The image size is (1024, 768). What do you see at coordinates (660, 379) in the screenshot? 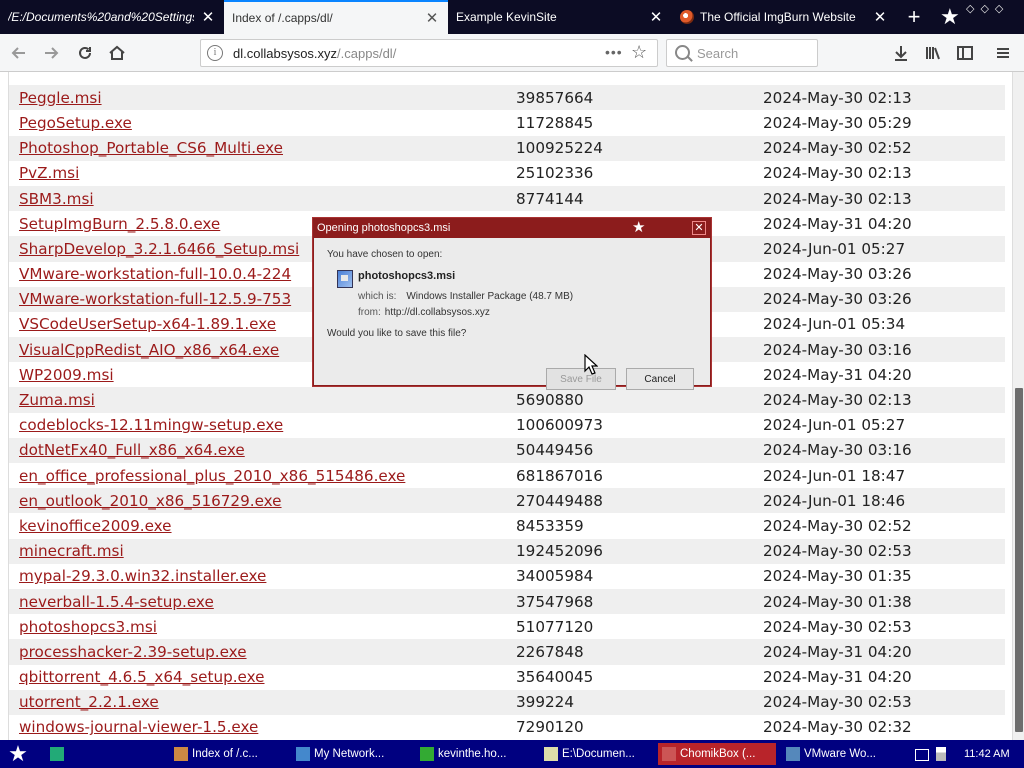
I see `cancel-button: Cancel` at bounding box center [660, 379].